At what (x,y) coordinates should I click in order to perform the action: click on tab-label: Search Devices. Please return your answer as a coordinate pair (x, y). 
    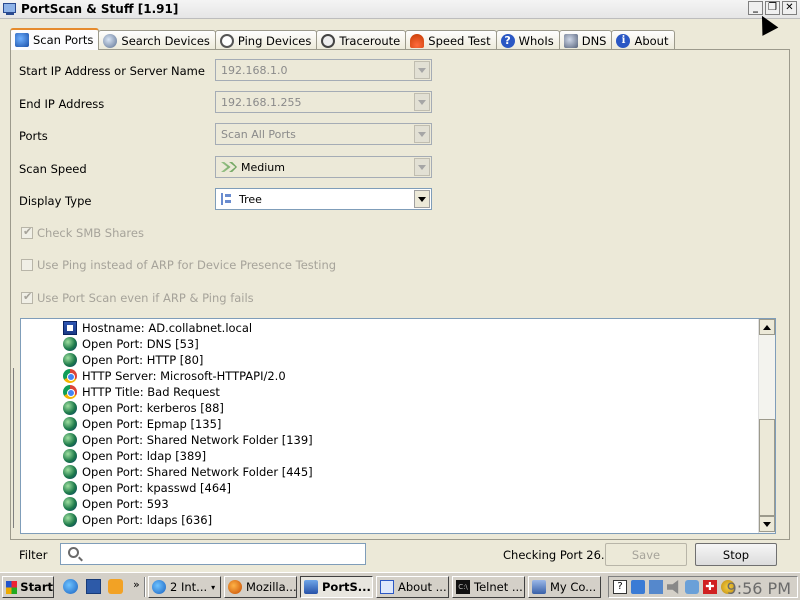
    Looking at the image, I should click on (165, 40).